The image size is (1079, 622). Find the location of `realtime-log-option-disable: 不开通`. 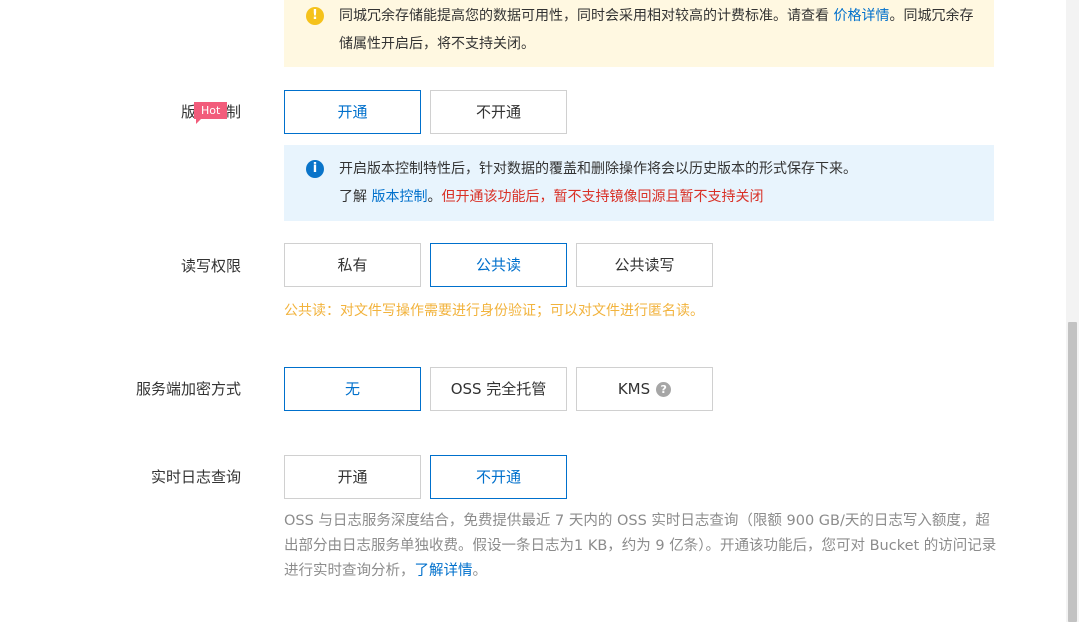

realtime-log-option-disable: 不开通 is located at coordinates (498, 477).